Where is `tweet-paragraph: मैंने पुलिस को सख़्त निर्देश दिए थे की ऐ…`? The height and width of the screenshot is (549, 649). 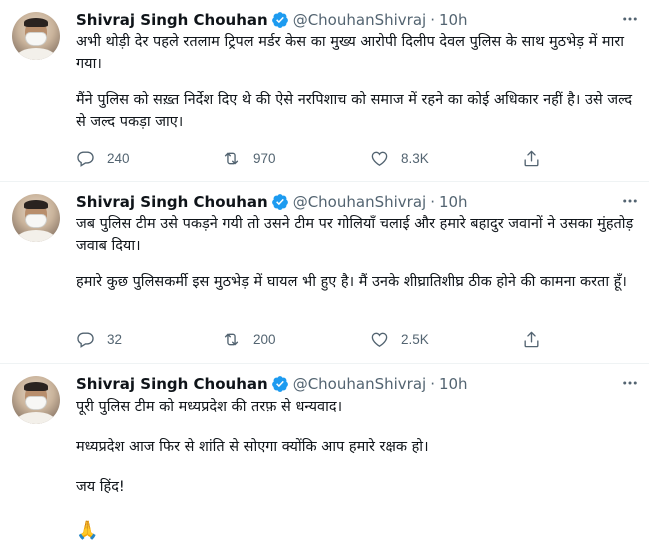
tweet-paragraph: मैंने पुलिस को सख़्त निर्देश दिए थे की ऐ… is located at coordinates (354, 111).